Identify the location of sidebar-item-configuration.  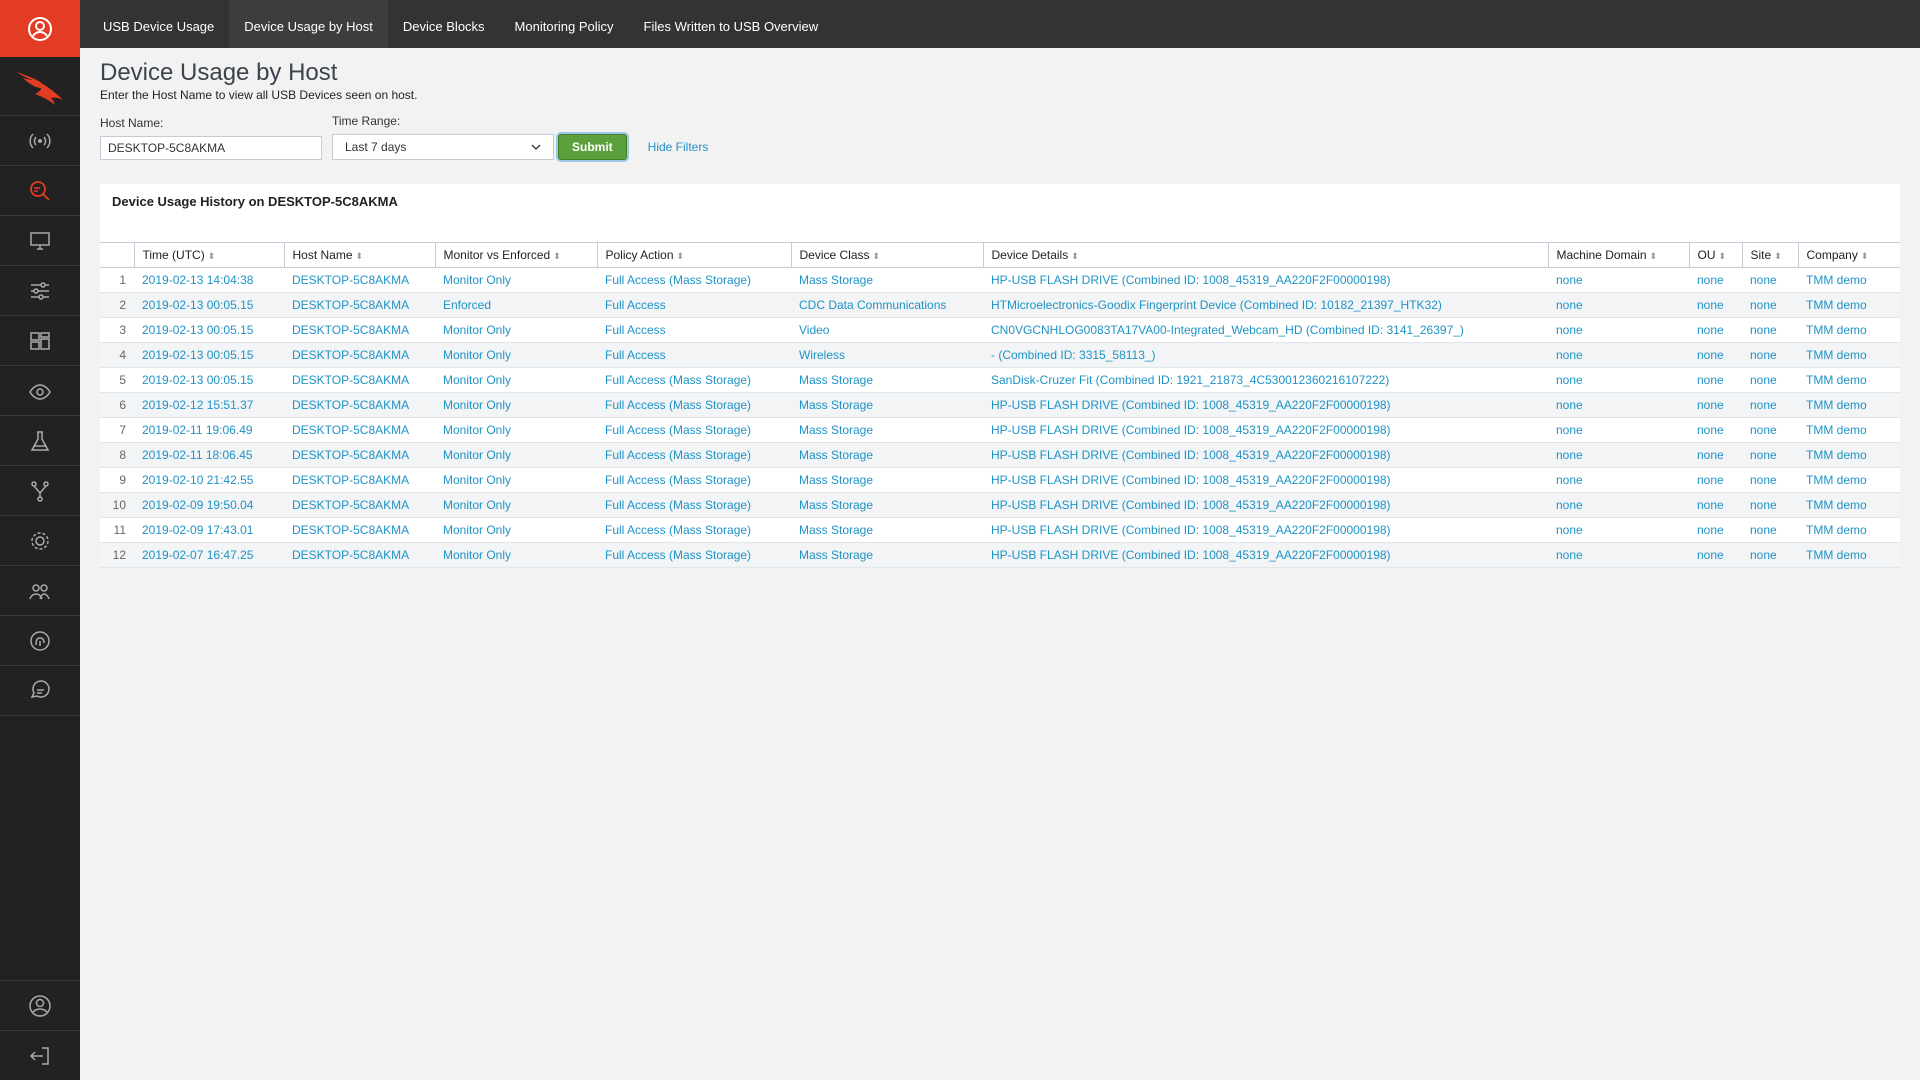
(40, 291).